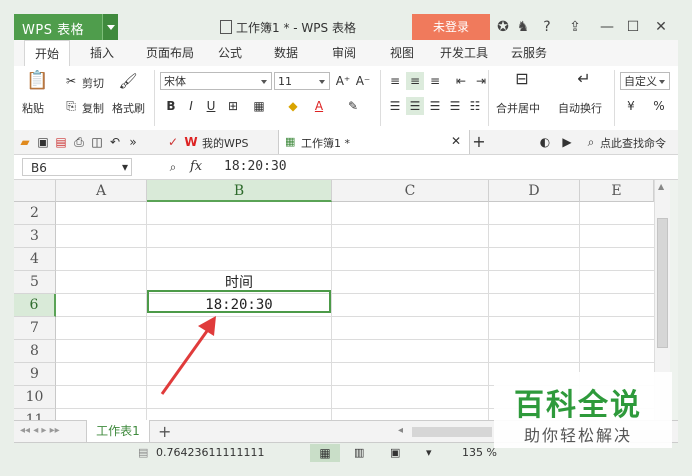  I want to click on paste-button: 粘贴, so click(33, 108).